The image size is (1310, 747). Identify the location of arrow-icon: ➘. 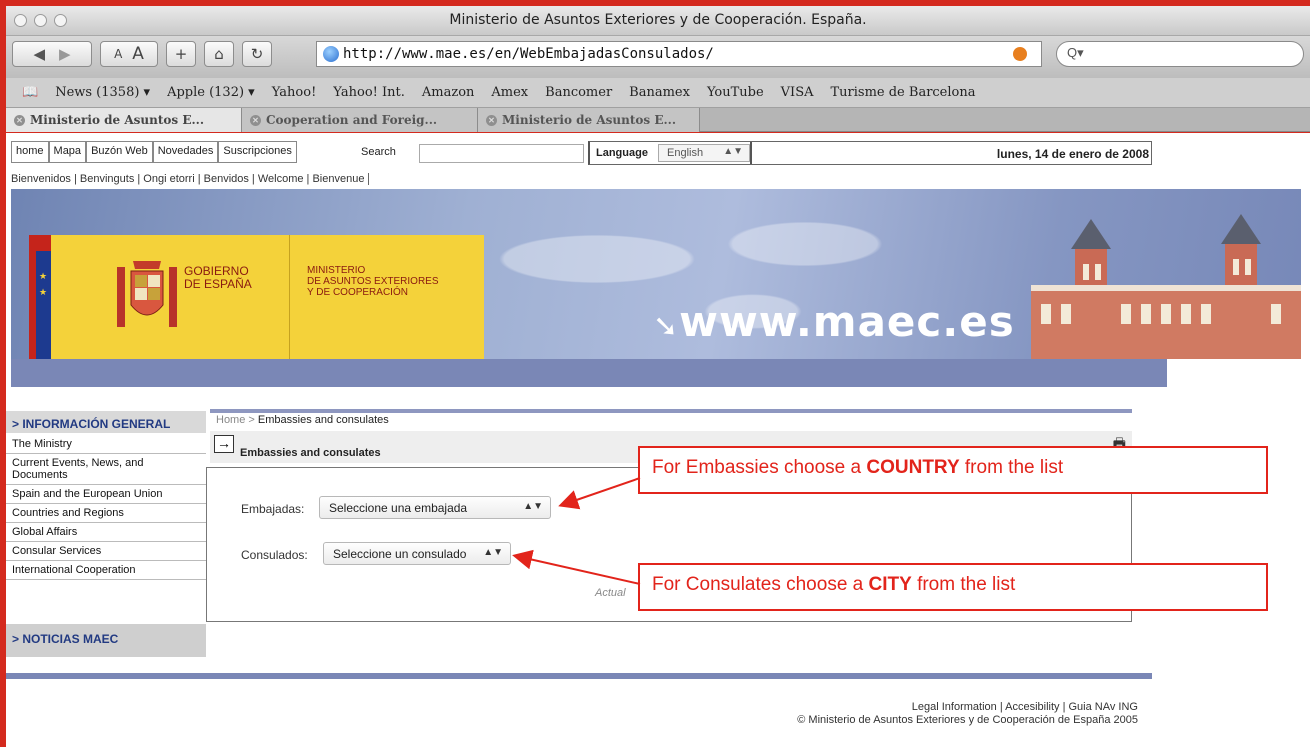
(666, 326).